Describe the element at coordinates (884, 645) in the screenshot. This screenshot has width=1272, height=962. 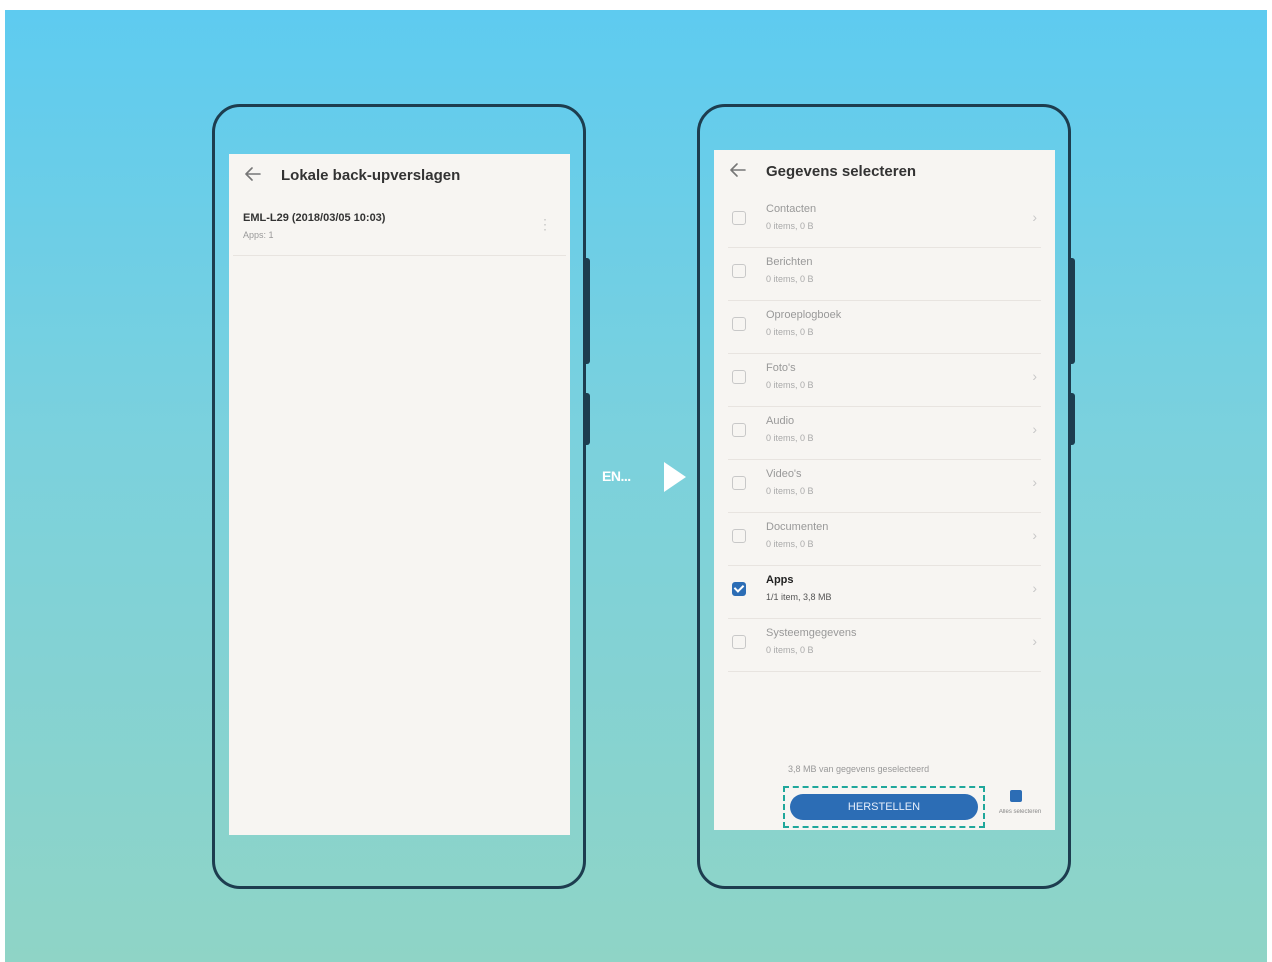
I see `list-item: Systeemgegevens 0 items, 0 B ›` at that location.